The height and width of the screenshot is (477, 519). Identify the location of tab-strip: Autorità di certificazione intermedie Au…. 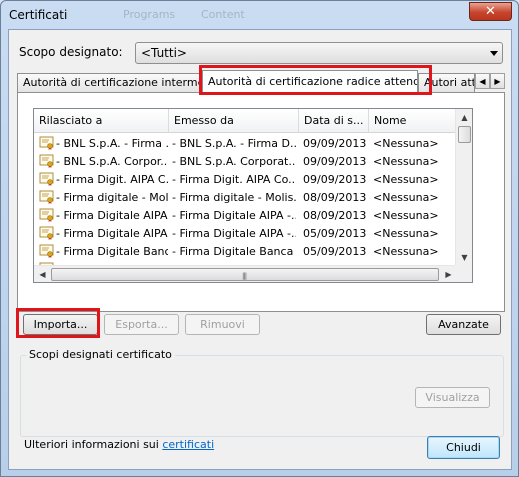
(261, 81).